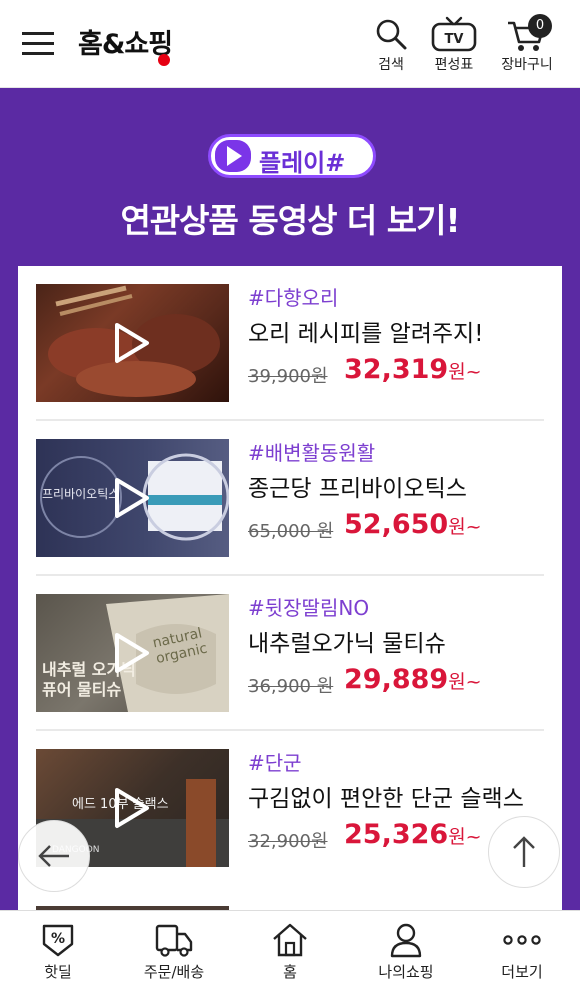  Describe the element at coordinates (291, 531) in the screenshot. I see `original-price: 65,000 원` at that location.